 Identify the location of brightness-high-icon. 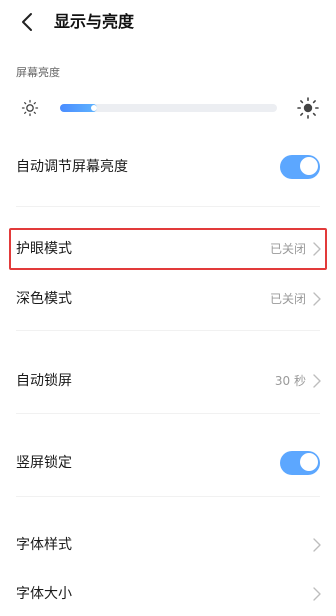
(308, 108).